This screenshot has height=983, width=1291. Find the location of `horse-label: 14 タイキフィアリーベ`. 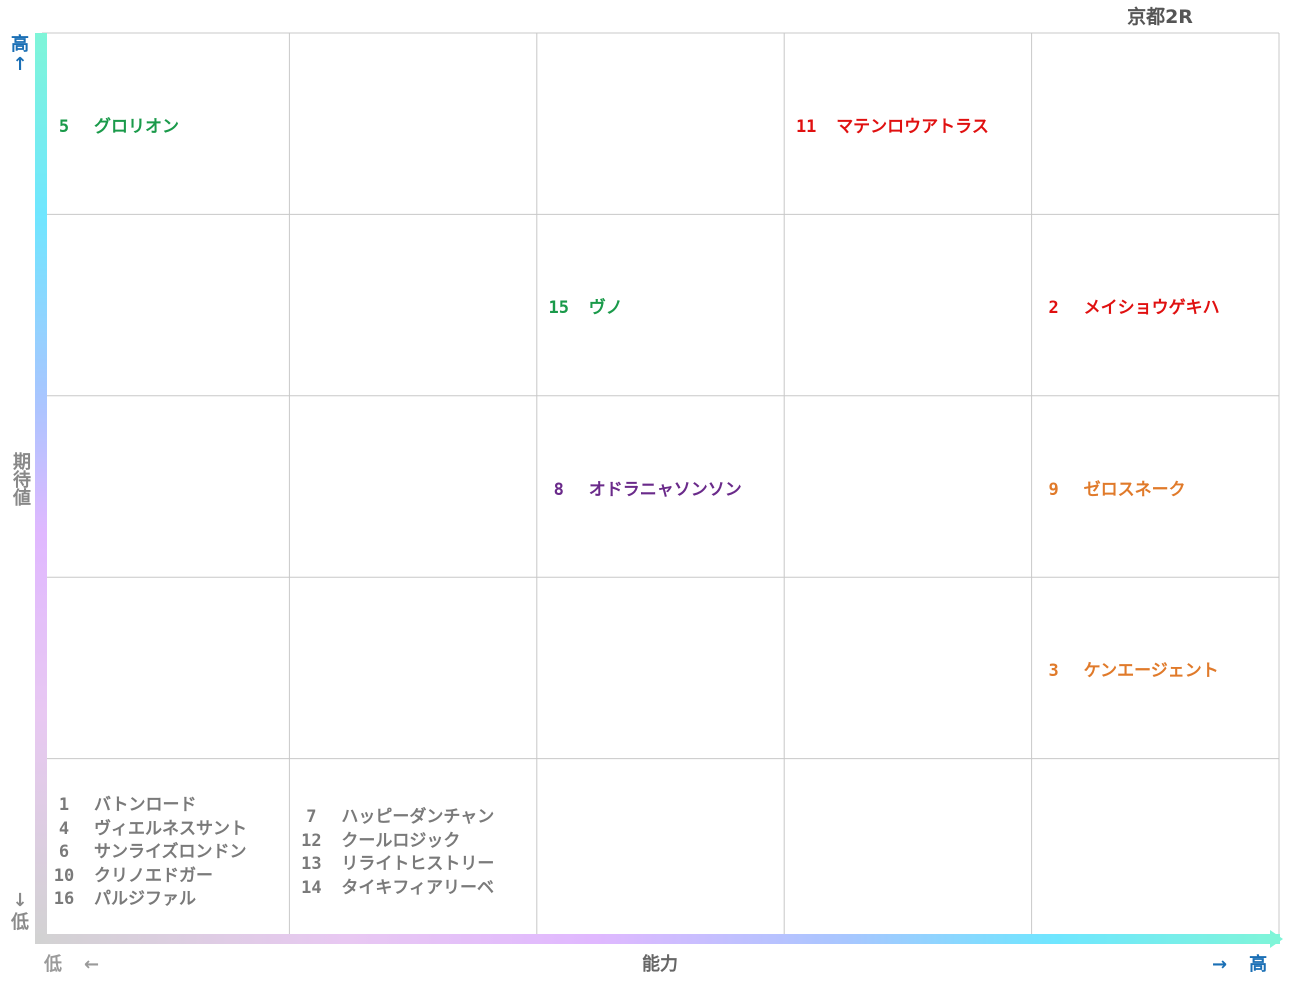

horse-label: 14 タイキフィアリーベ is located at coordinates (414, 885).